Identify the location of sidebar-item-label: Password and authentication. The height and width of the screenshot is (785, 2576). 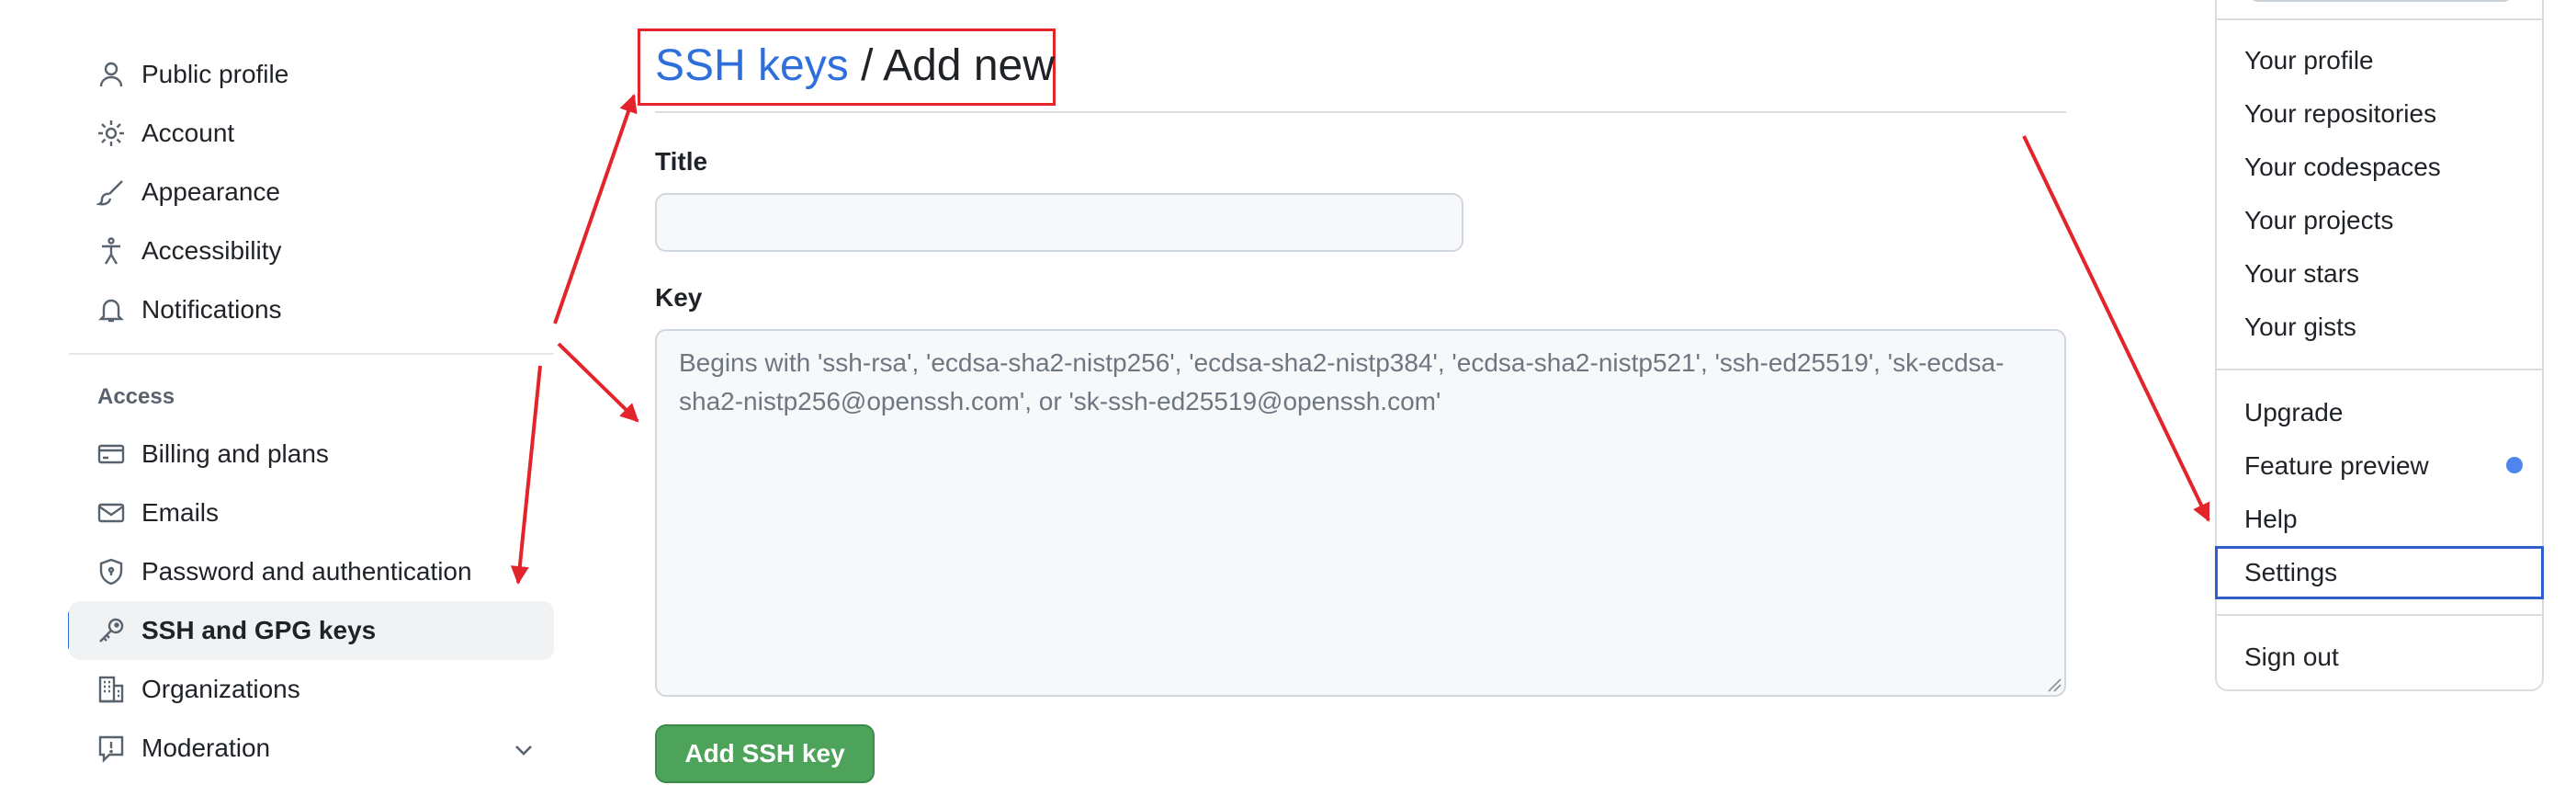
(306, 571).